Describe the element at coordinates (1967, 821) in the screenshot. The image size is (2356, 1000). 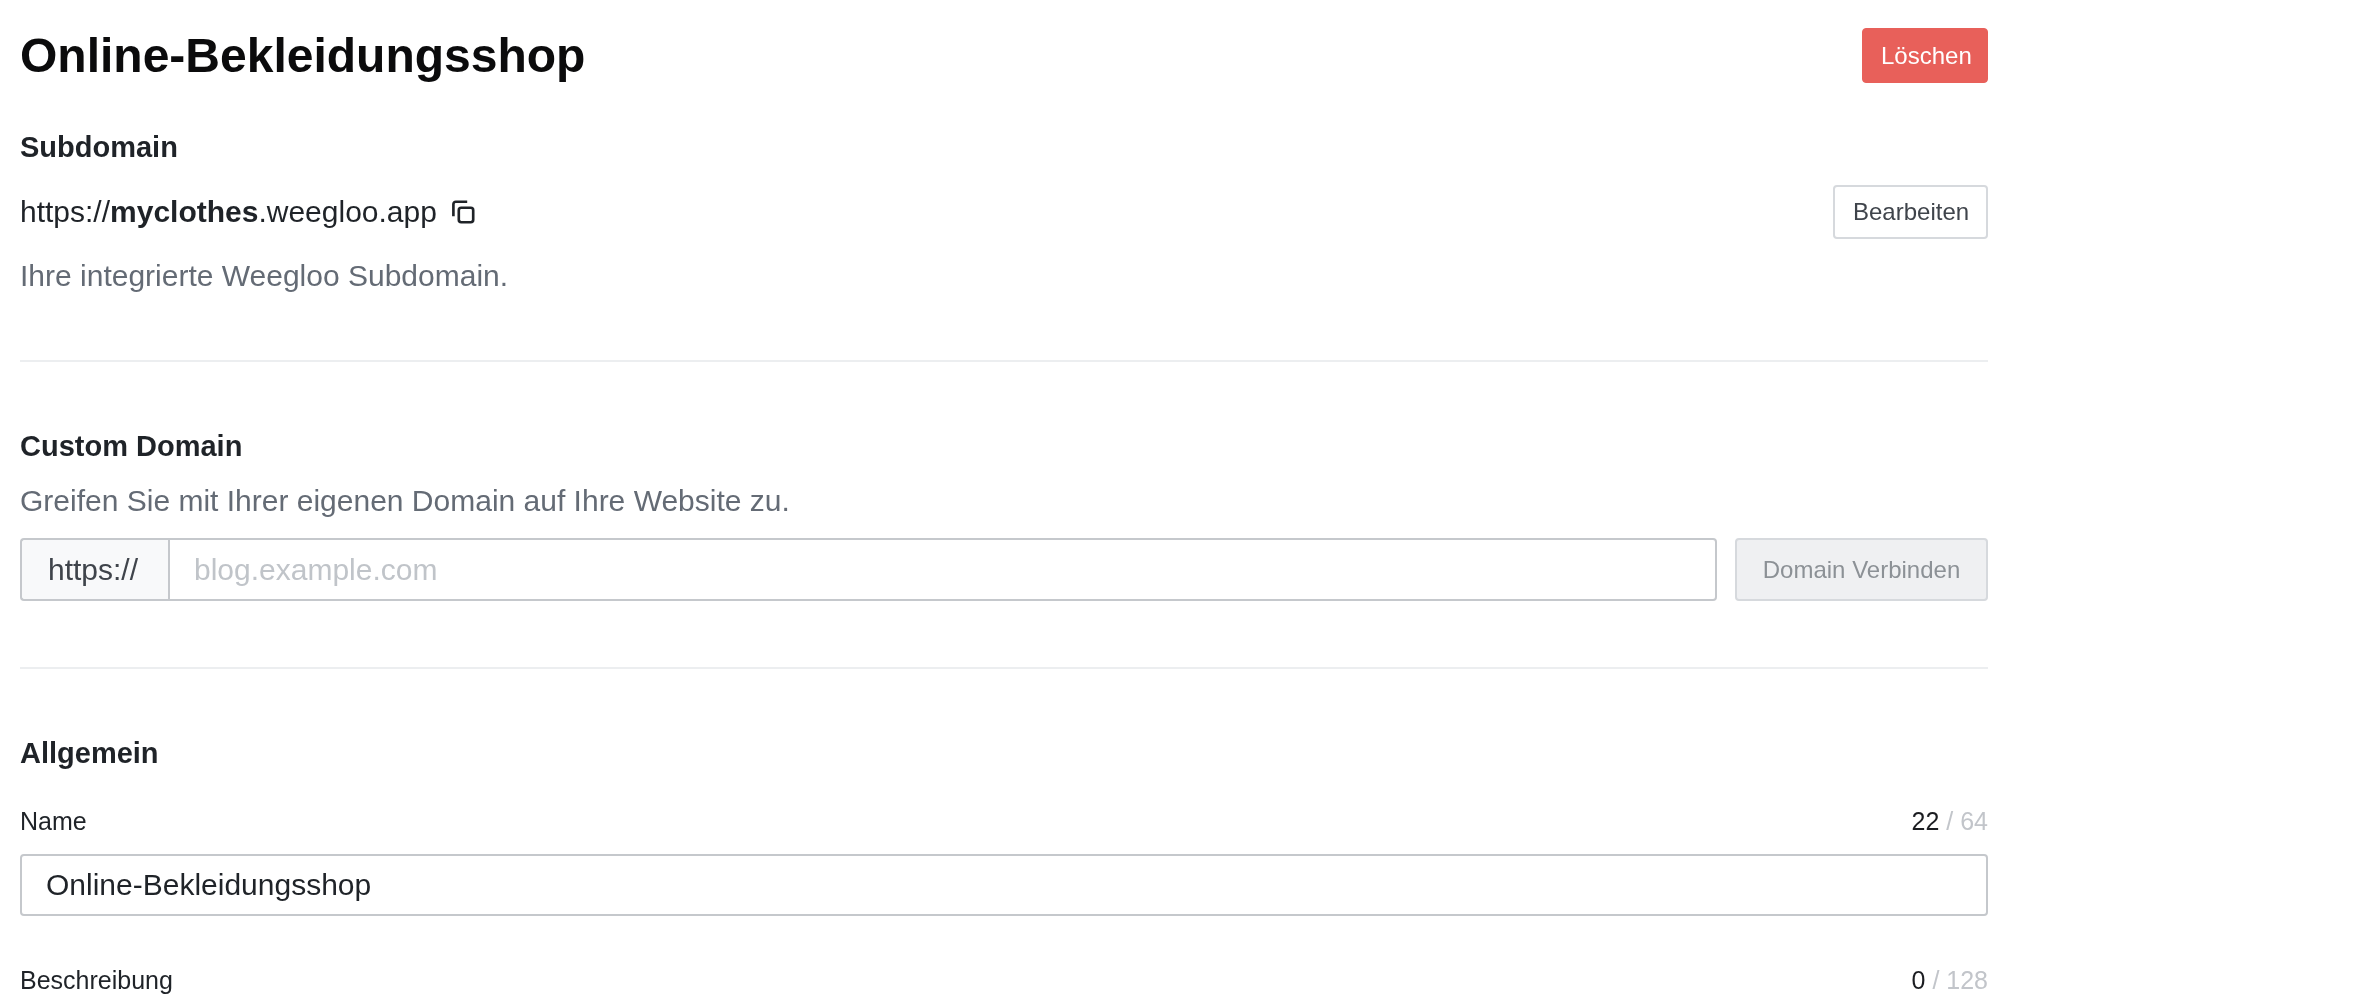
I see `character-limit: / 64` at that location.